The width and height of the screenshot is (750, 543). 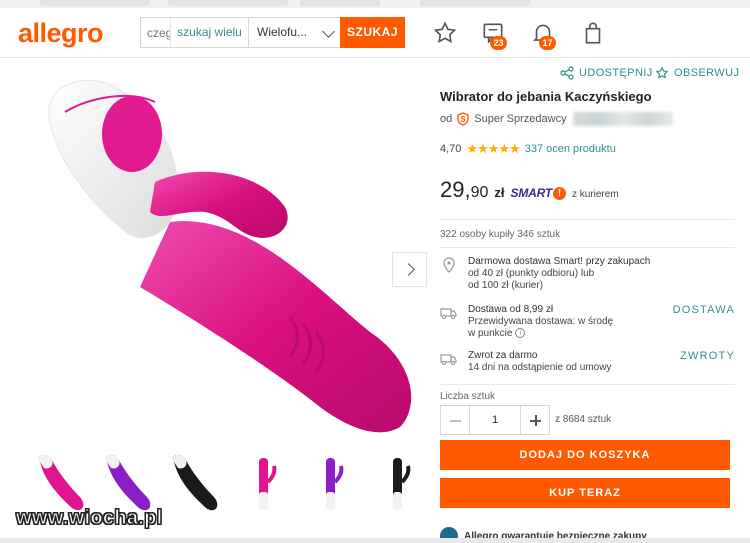 I want to click on quantity-stepper, so click(x=495, y=420).